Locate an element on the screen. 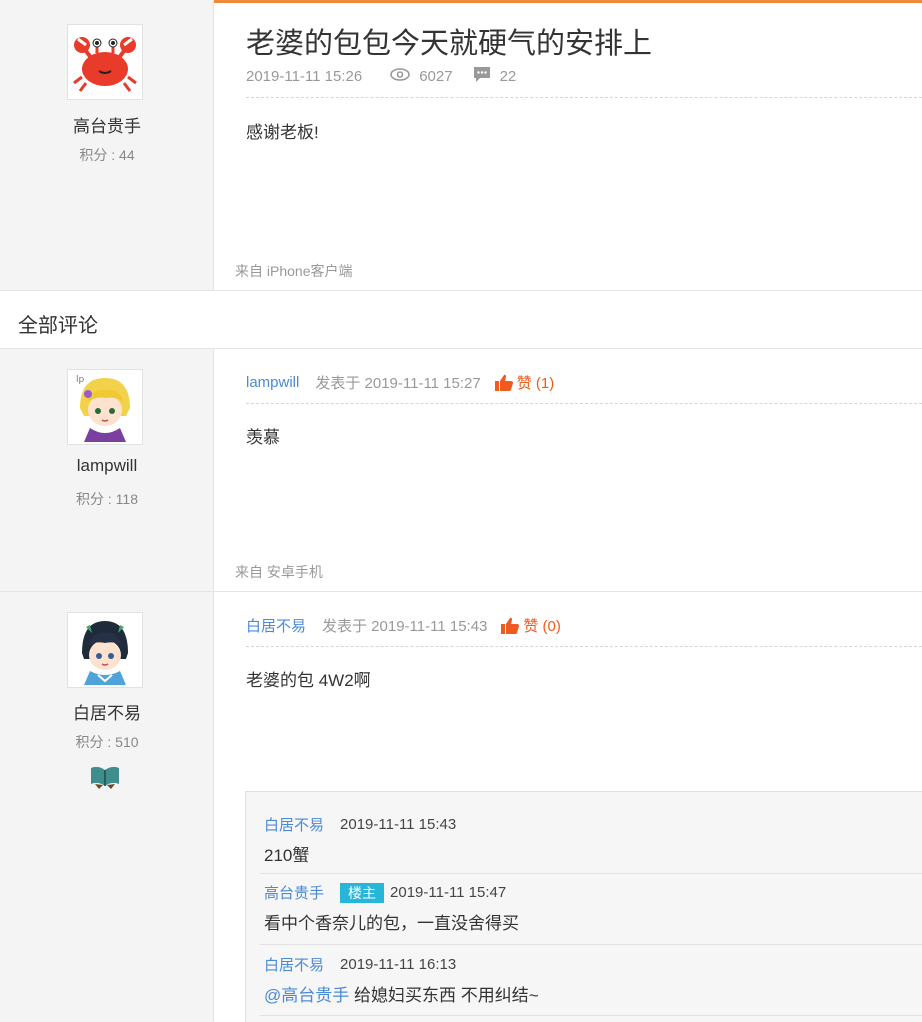 The height and width of the screenshot is (1022, 922). like-button: 赞 (1) is located at coordinates (524, 382).